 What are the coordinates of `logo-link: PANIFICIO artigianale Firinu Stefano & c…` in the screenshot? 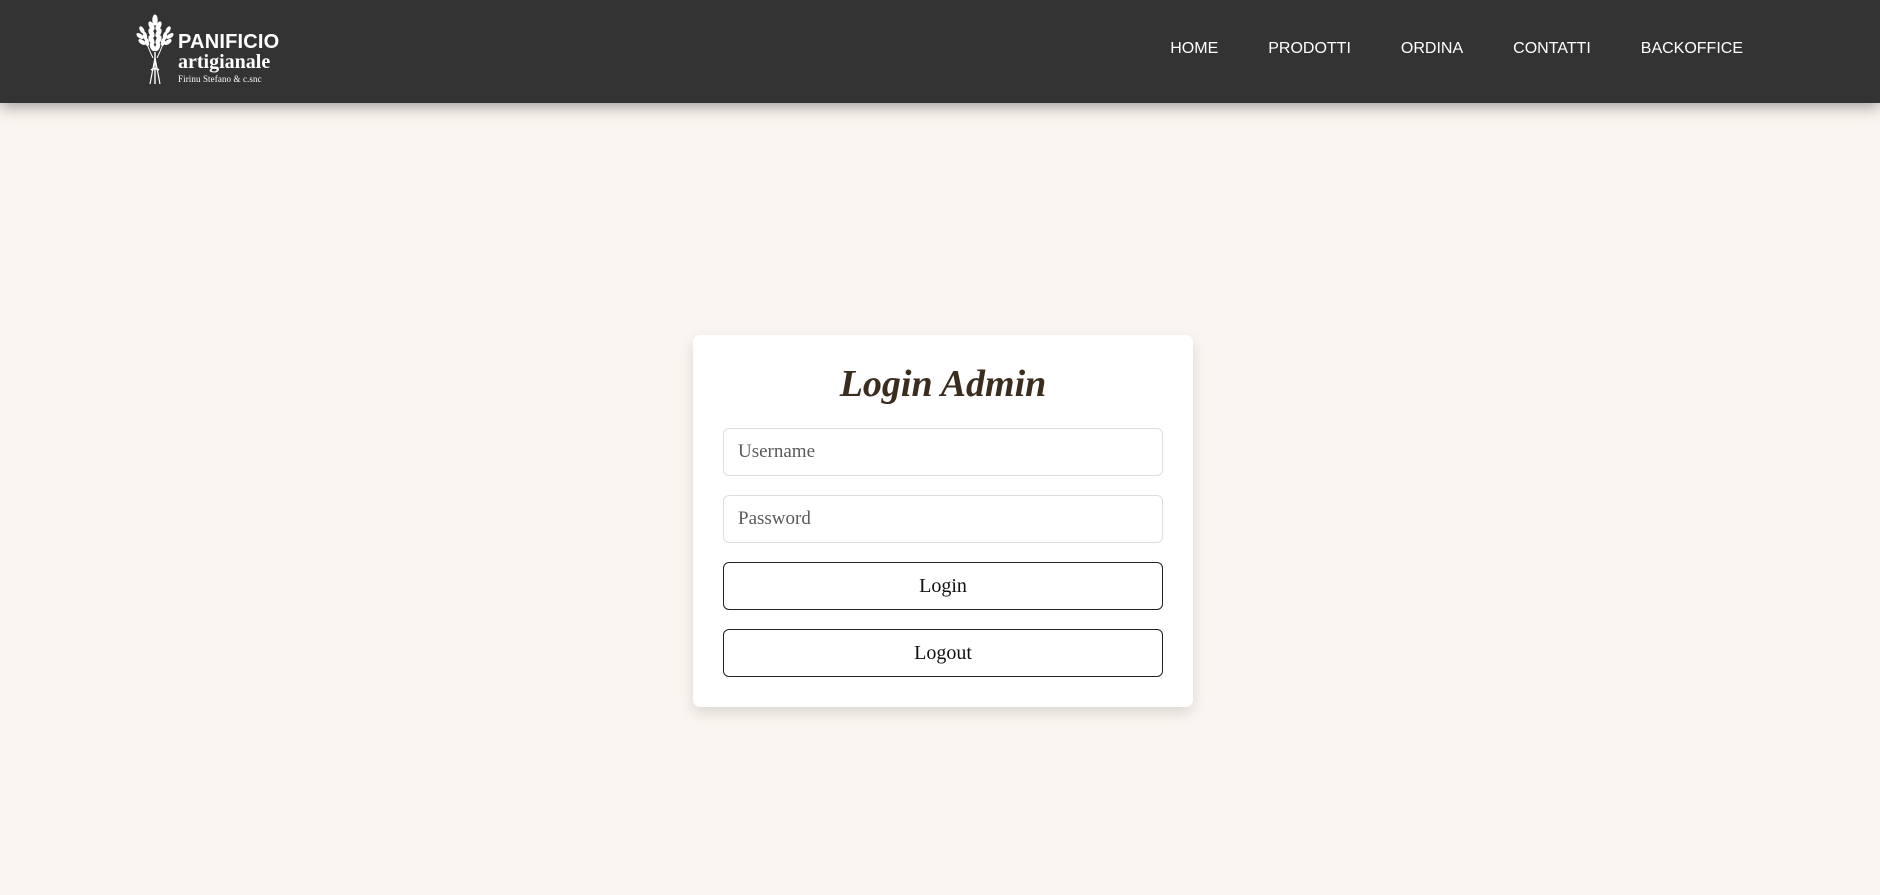 It's located at (209, 49).